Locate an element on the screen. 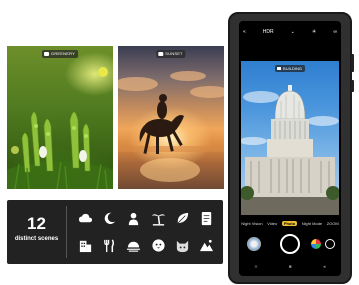 This screenshot has width=359, height=285. scene-detect-tag: BUILDING is located at coordinates (290, 68).